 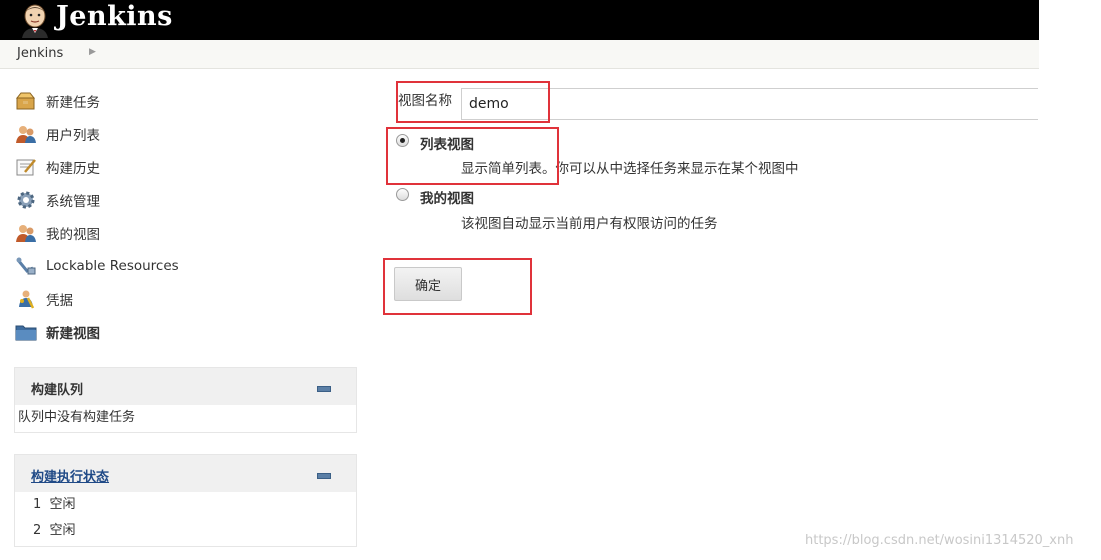 I want to click on option-list-view-desc: 显示简单列表。你可以从中选择任务来显示在某个视图中, so click(x=630, y=169).